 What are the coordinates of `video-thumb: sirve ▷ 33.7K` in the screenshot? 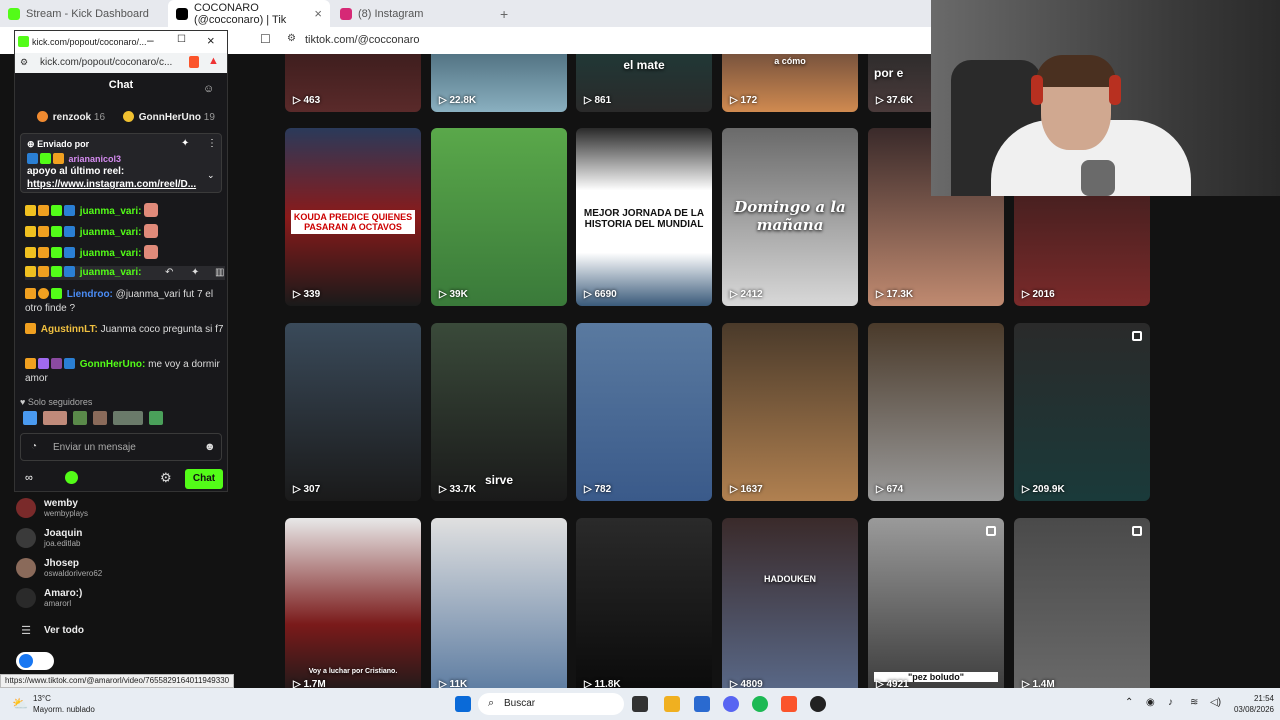 It's located at (499, 412).